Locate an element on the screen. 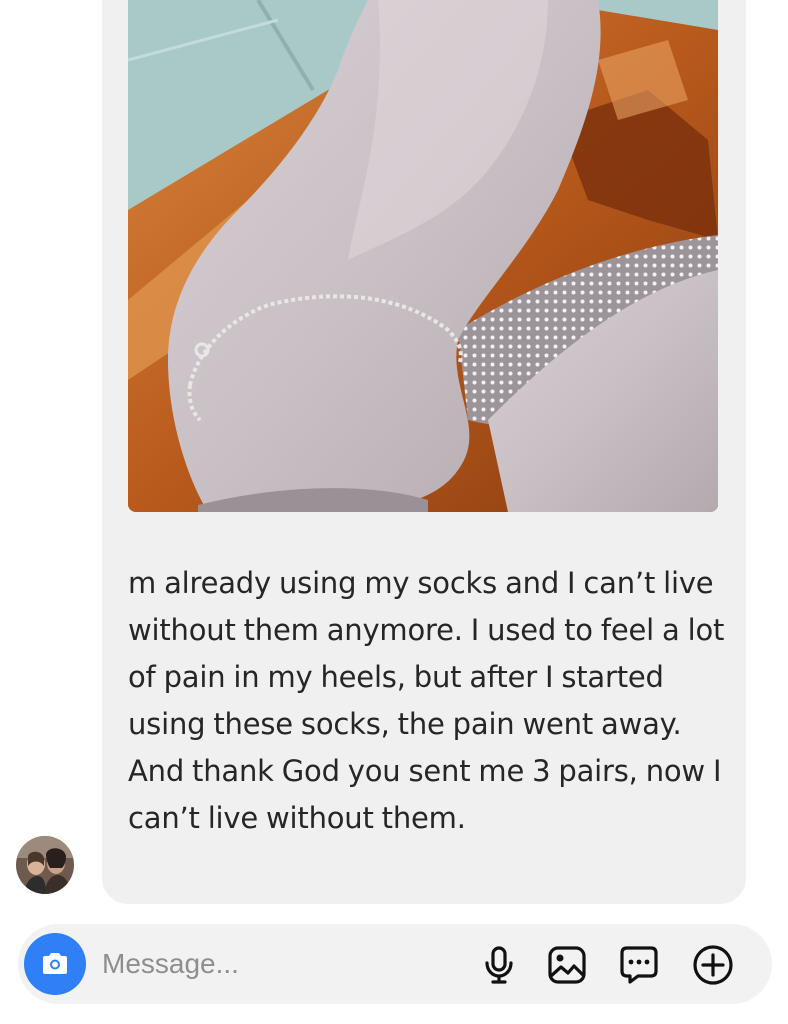 The width and height of the screenshot is (788, 1024). message-composer is located at coordinates (395, 964).